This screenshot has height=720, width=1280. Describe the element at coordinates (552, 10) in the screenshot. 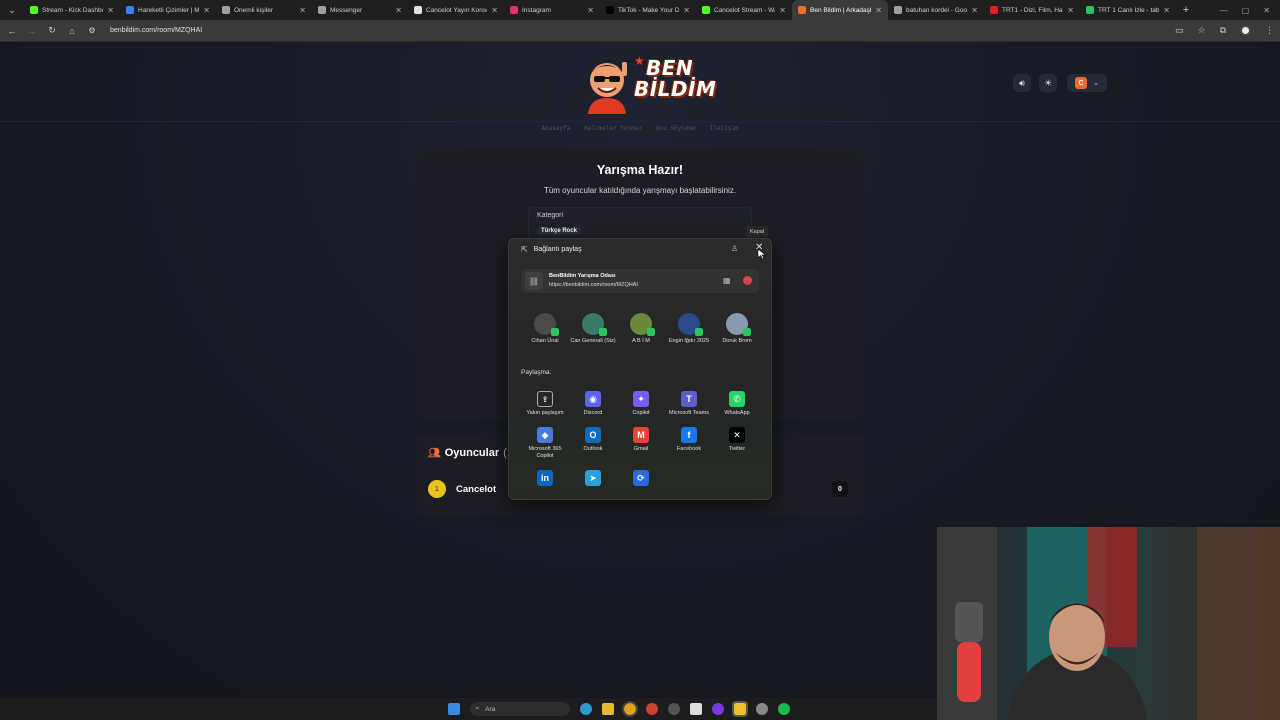

I see `browser-tab: Instagram ✕` at that location.